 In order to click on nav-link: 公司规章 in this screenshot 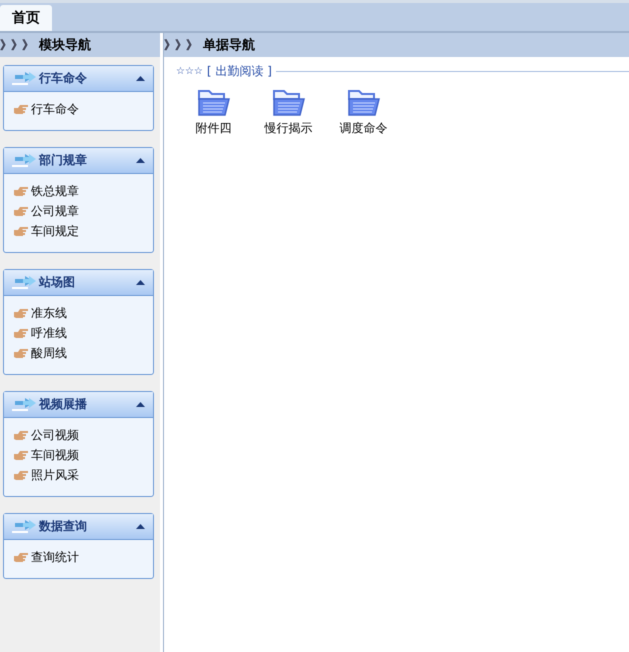, I will do `click(55, 211)`.